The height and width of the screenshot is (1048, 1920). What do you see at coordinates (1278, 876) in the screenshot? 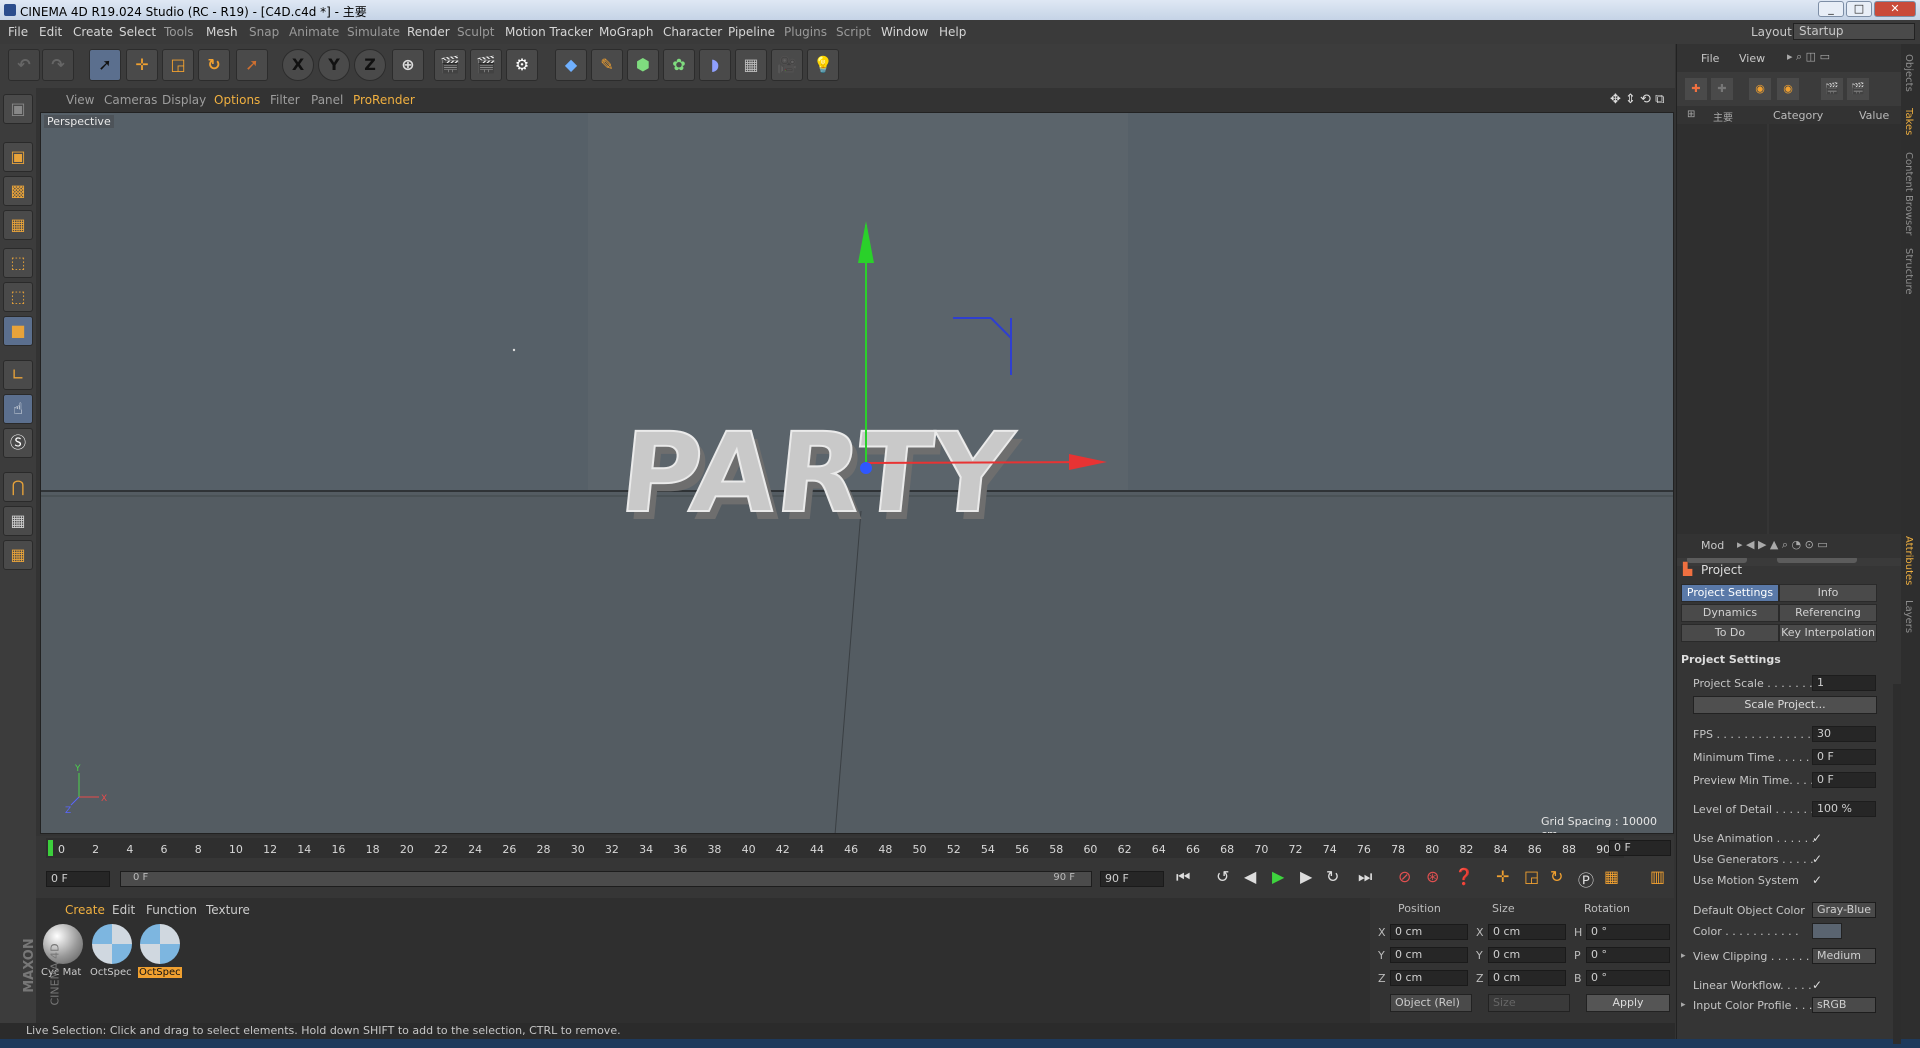
I see `play-icon: ▶` at bounding box center [1278, 876].